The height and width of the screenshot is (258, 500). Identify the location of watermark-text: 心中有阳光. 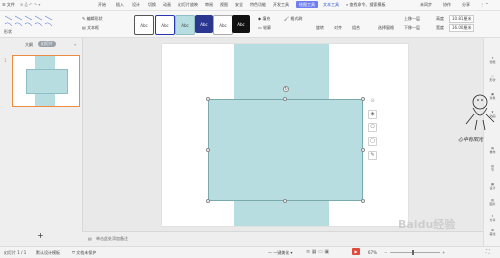
(471, 140).